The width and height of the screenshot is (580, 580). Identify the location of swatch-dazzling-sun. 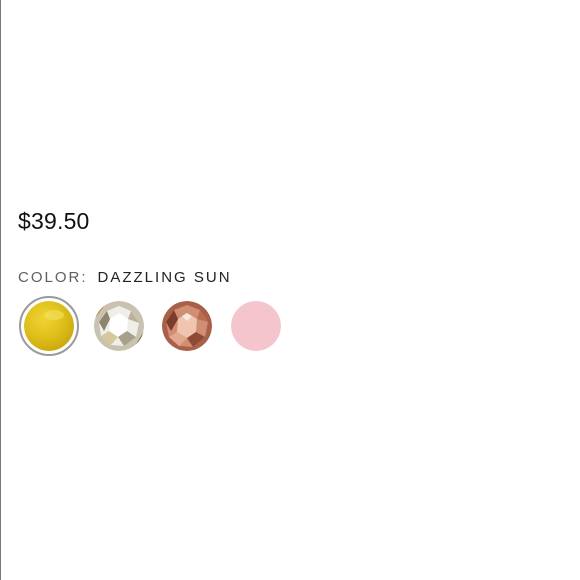
(49, 326).